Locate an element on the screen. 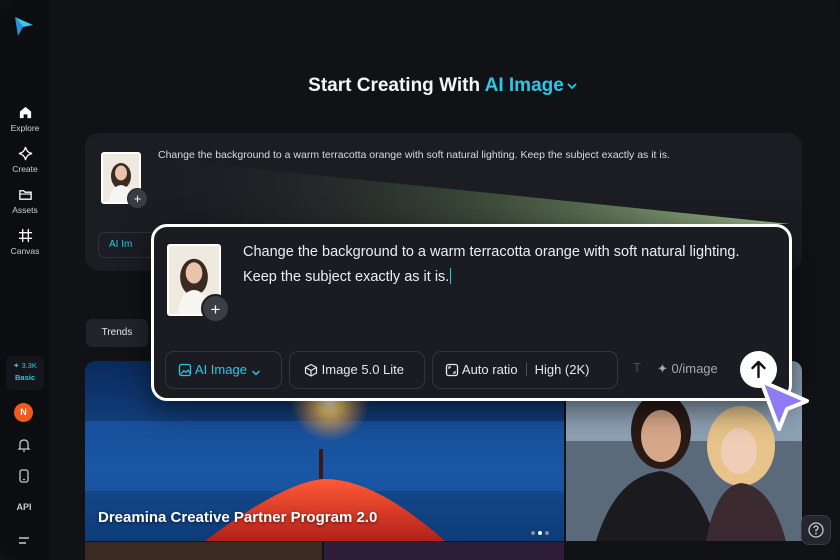 The image size is (840, 560). dreamina-logo-icon is located at coordinates (24, 26).